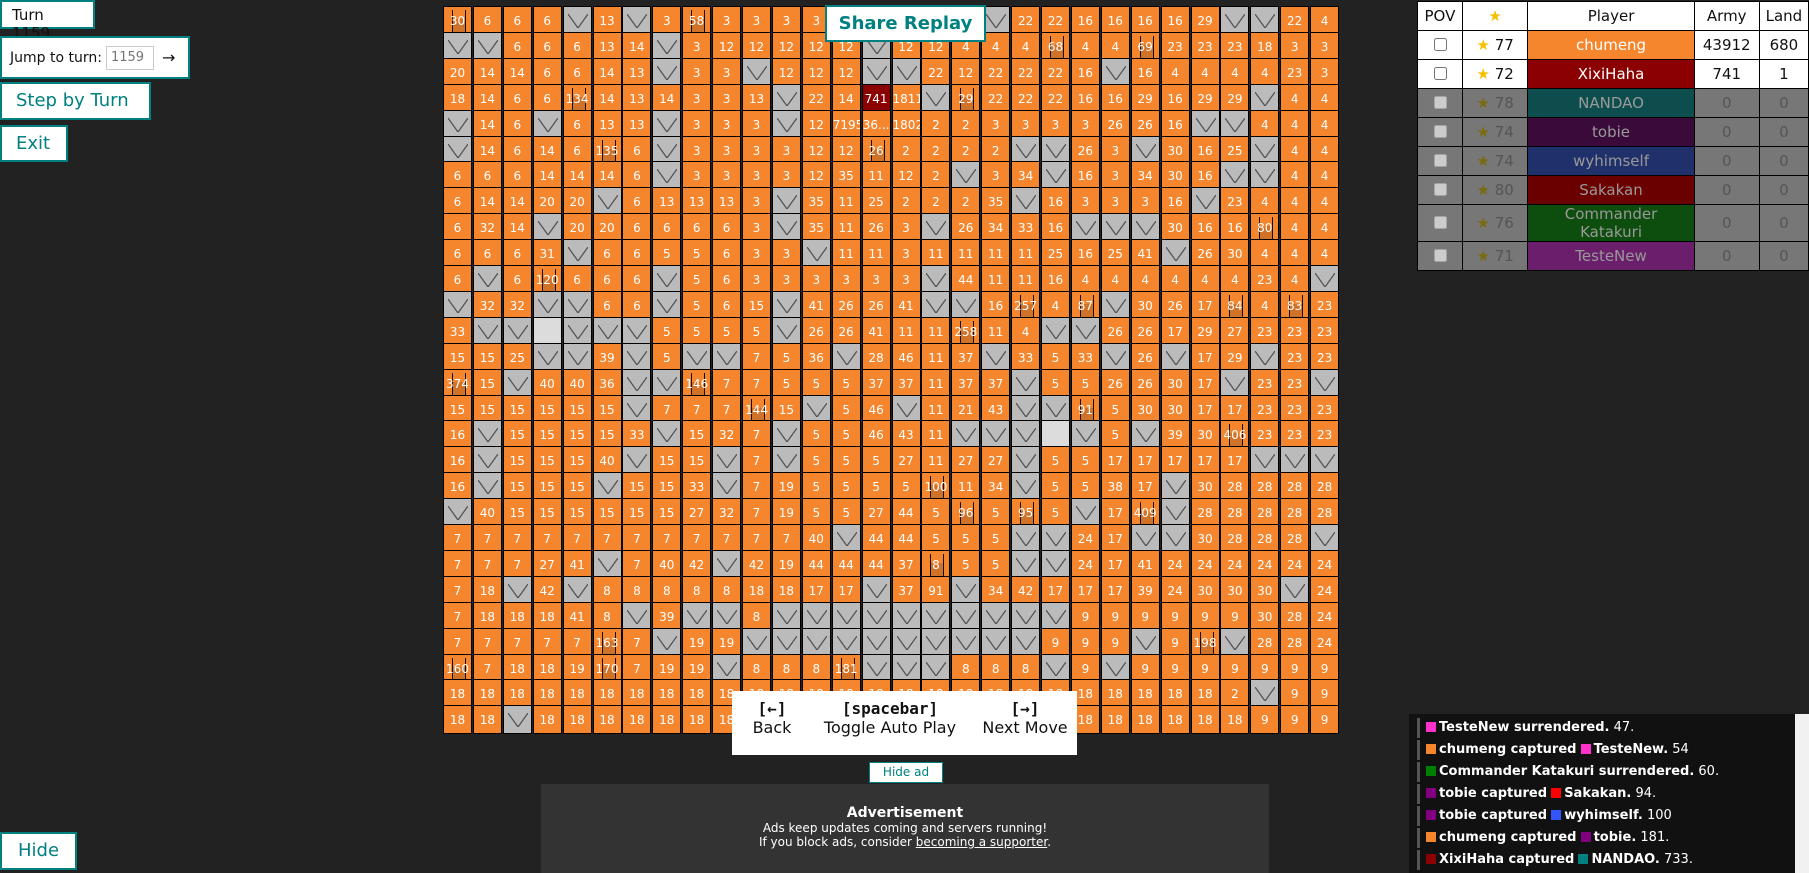  Describe the element at coordinates (966, 513) in the screenshot. I see `city-tile: 96` at that location.